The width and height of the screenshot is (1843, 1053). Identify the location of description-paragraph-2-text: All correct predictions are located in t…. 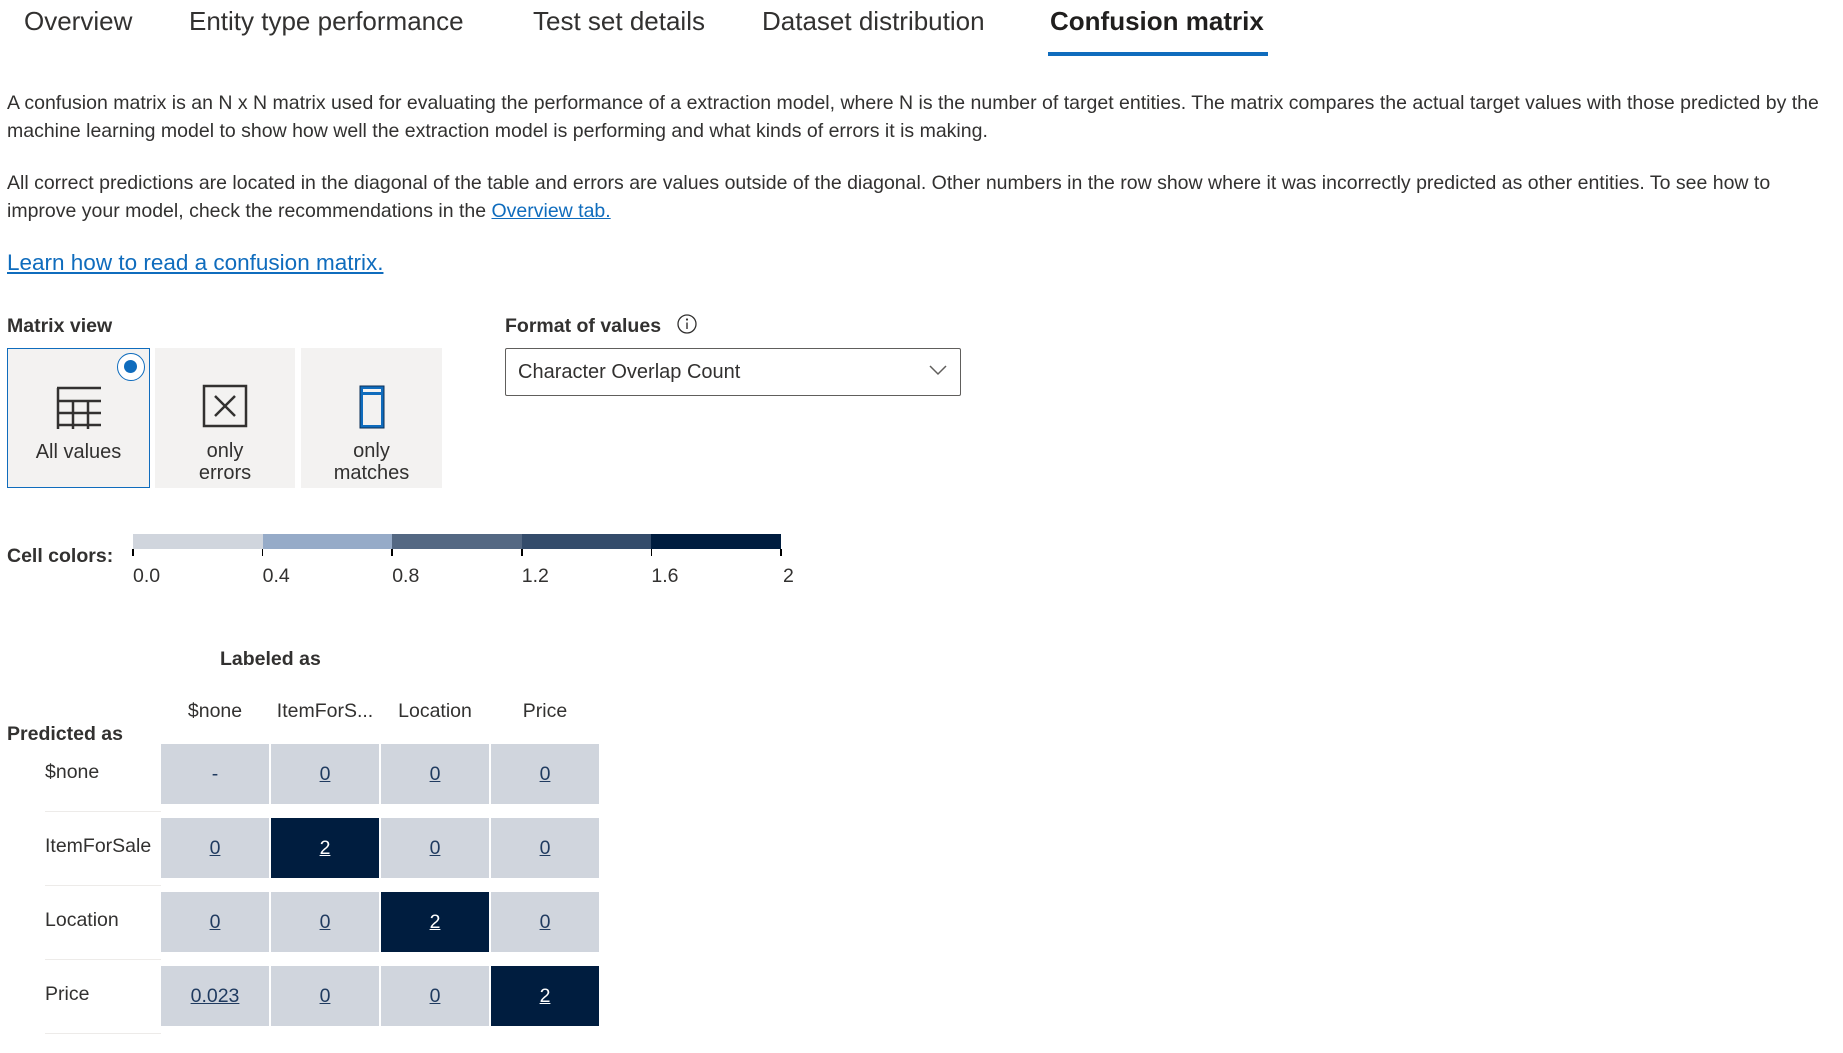
(889, 197).